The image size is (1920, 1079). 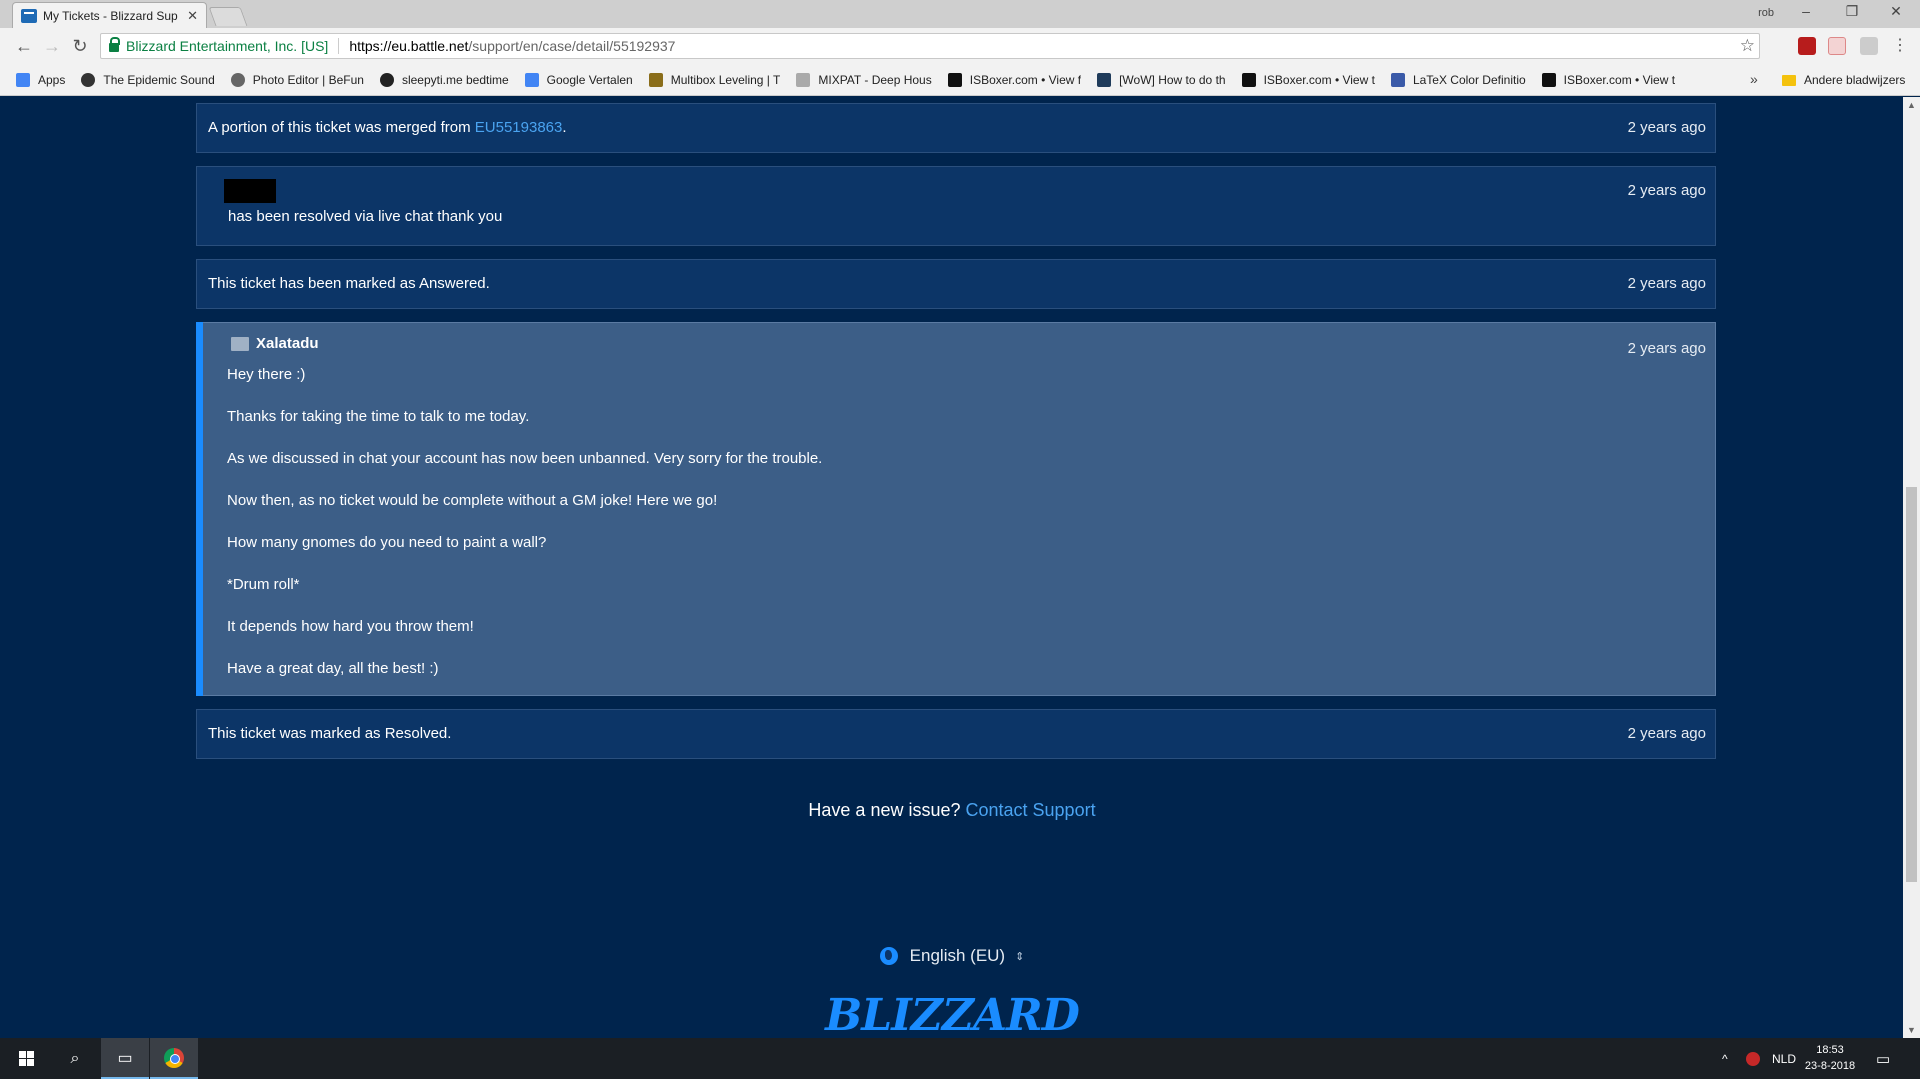 I want to click on highlight-bar, so click(x=199, y=509).